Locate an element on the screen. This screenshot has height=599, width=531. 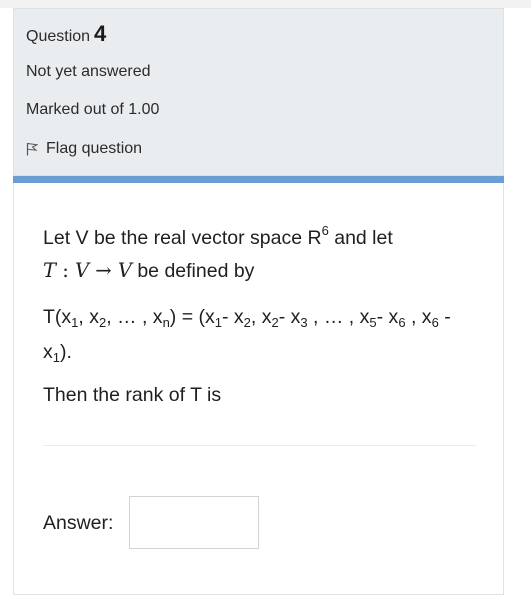
map-sub: 5 is located at coordinates (373, 322).